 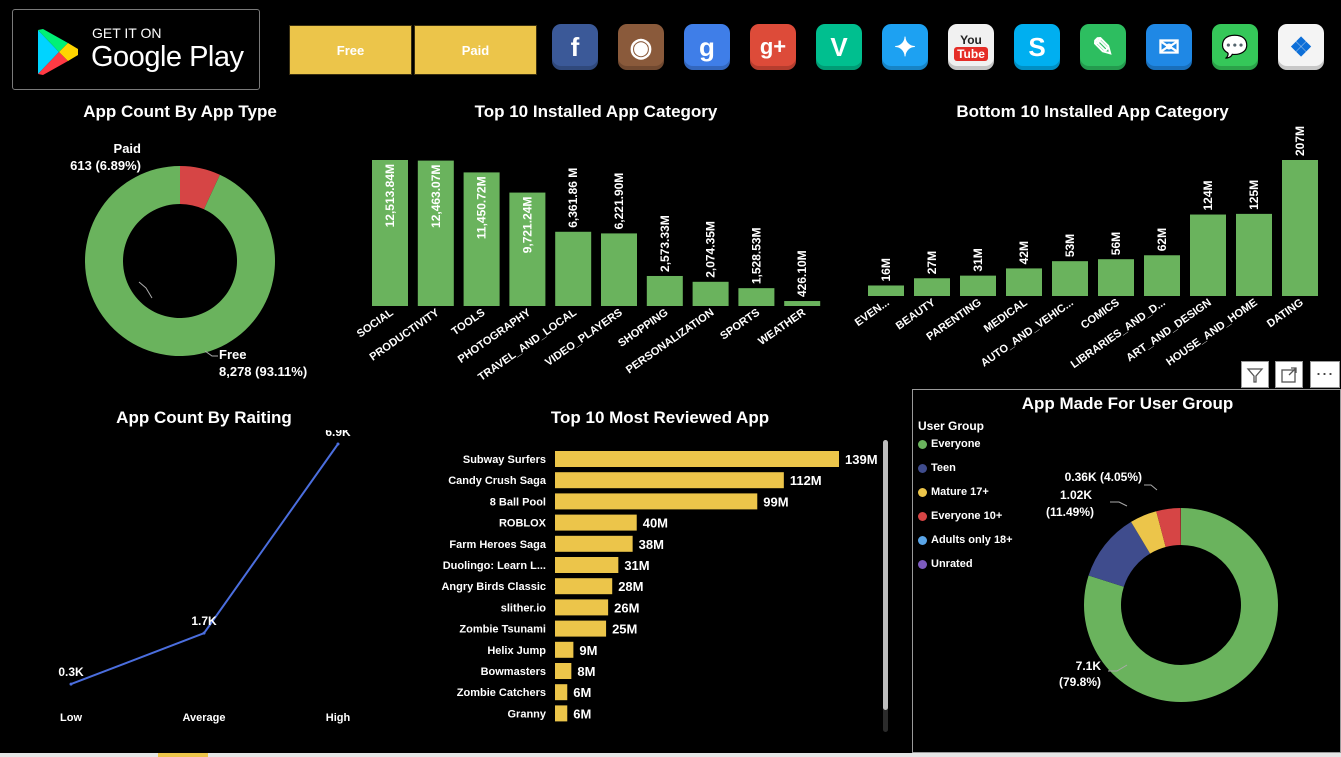 I want to click on review-value-label: 99M, so click(x=775, y=501).